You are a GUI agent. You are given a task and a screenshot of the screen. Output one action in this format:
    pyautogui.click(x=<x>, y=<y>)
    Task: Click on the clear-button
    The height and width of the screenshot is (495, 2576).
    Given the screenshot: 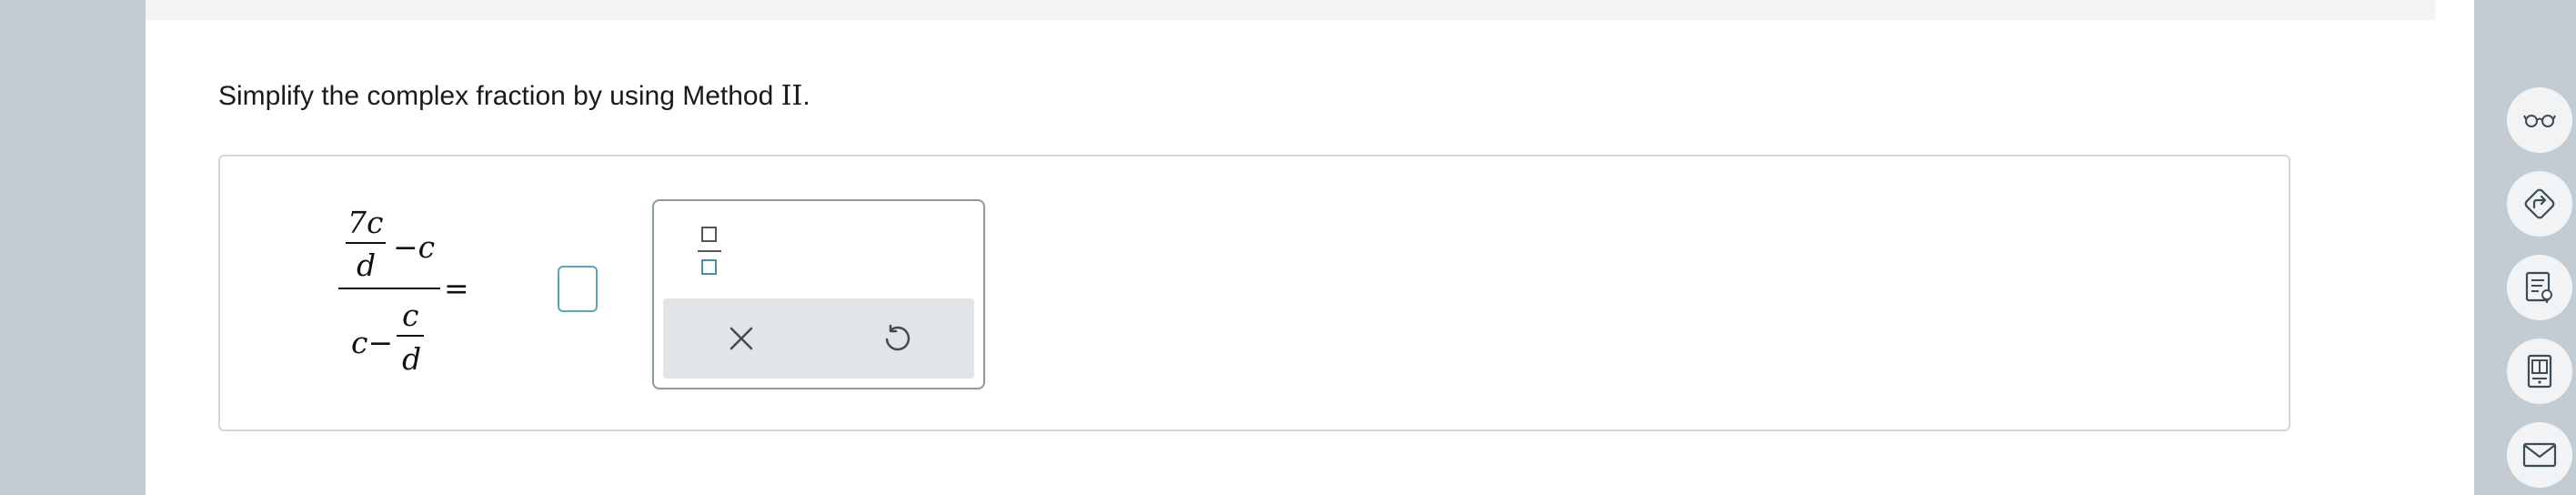 What is the action you would take?
    pyautogui.click(x=741, y=338)
    